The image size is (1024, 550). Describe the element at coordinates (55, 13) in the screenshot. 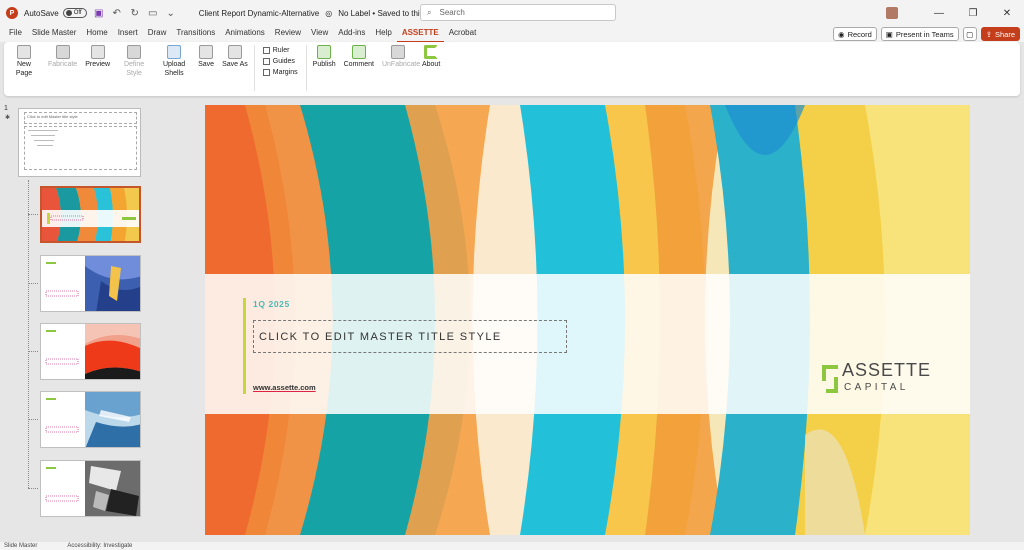

I see `autosave-control: AutoSave Off` at that location.